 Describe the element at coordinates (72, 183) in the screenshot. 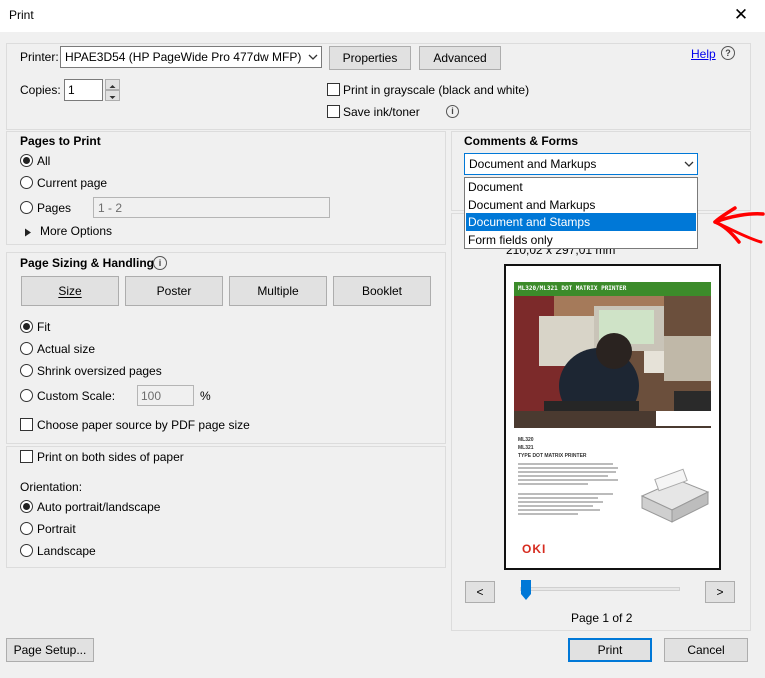

I see `current-page-label: Current page` at that location.